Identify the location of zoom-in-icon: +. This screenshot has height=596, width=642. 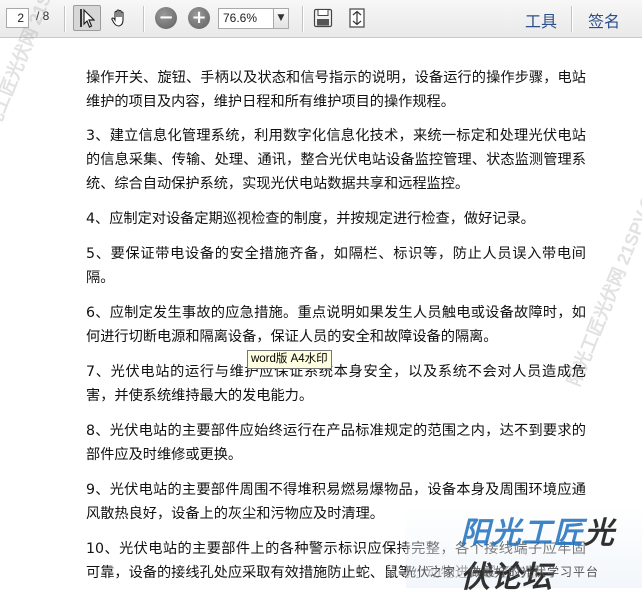
(199, 17).